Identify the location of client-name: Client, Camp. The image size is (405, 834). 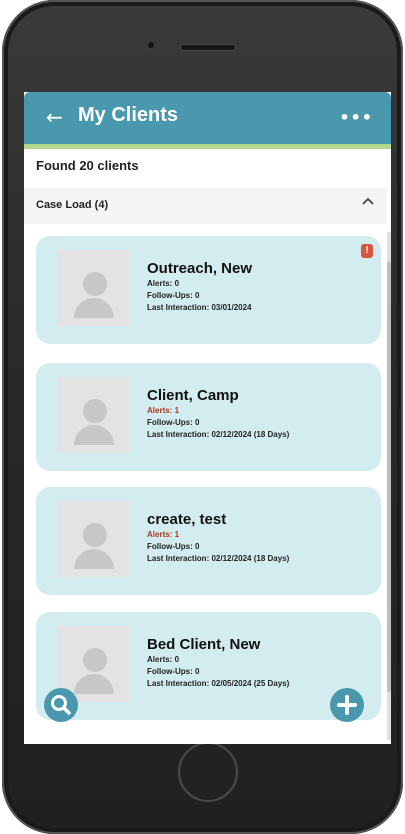
(193, 395).